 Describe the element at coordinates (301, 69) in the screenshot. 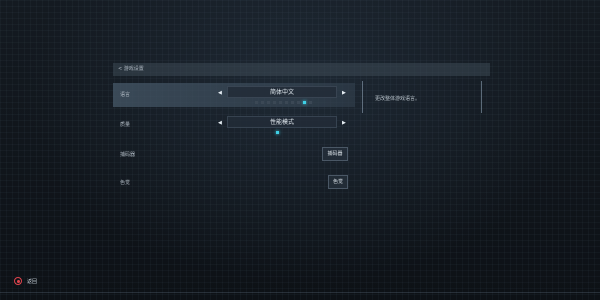

I see `section-header: < 游戏设置` at that location.